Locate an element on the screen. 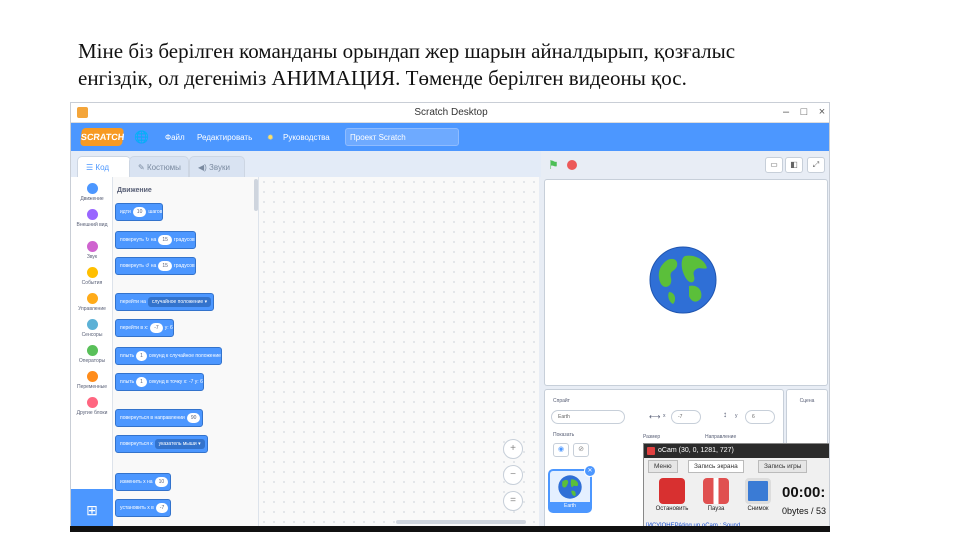  ocam-title: oCam (30, 0, 1281, 727) is located at coordinates (696, 450).